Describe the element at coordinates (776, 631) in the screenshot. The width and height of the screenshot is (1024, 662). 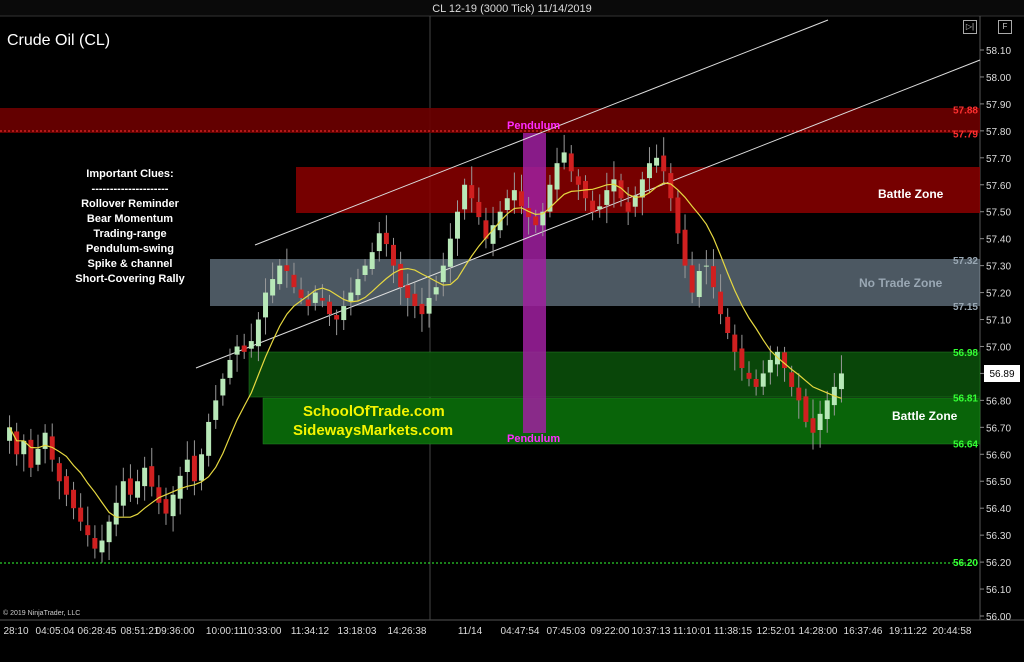
I see `x-tick-label: 12:52:01` at that location.